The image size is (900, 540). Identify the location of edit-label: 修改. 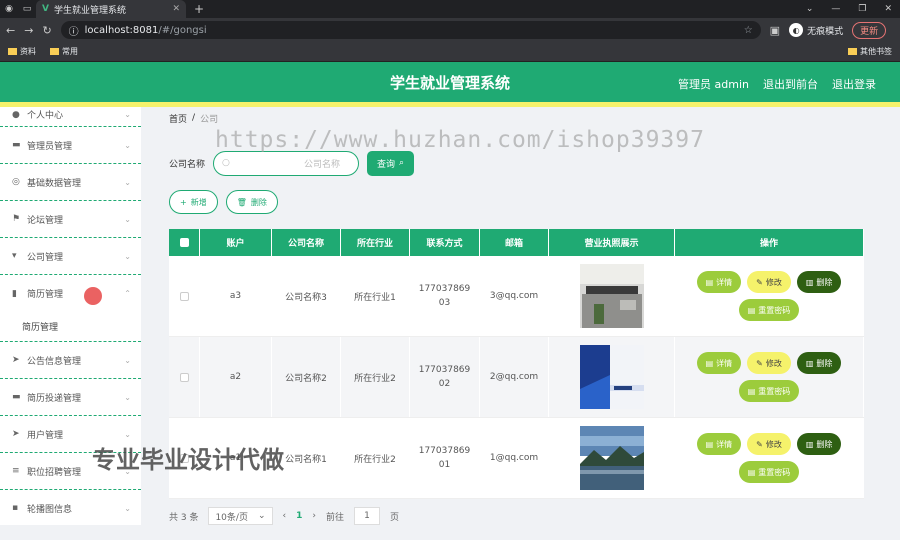
(773, 444).